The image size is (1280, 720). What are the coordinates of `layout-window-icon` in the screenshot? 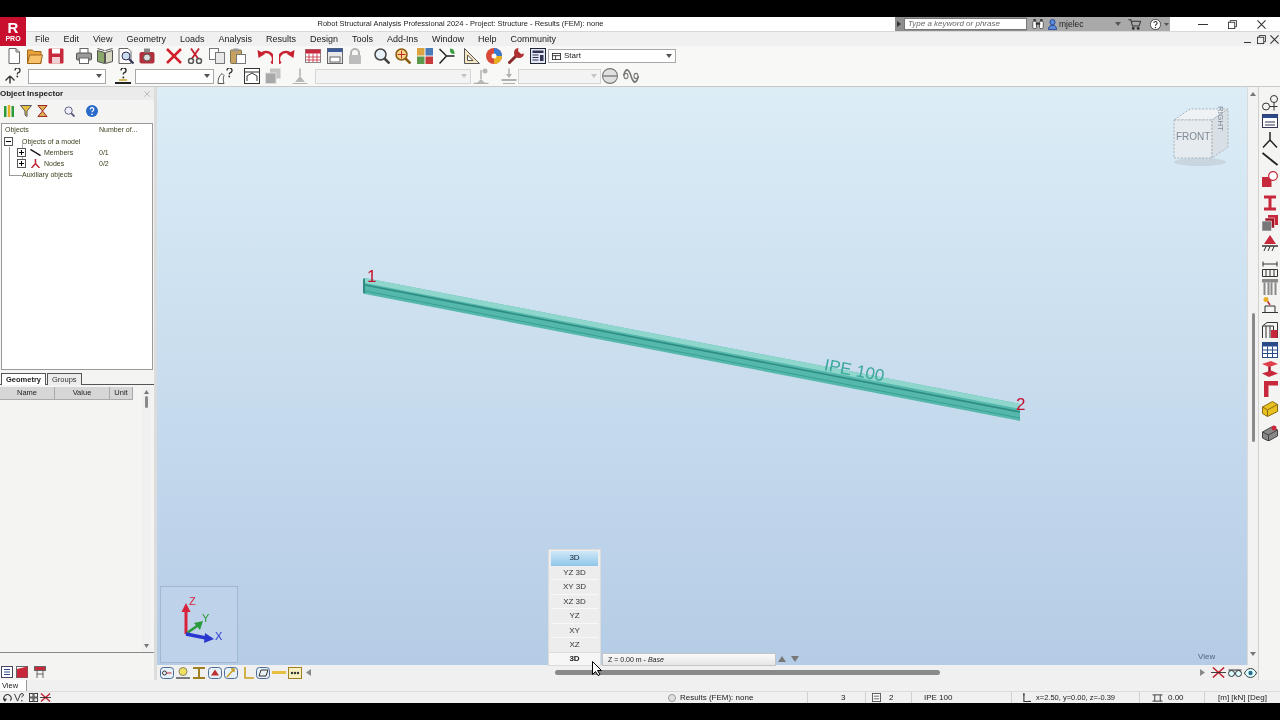 It's located at (538, 56).